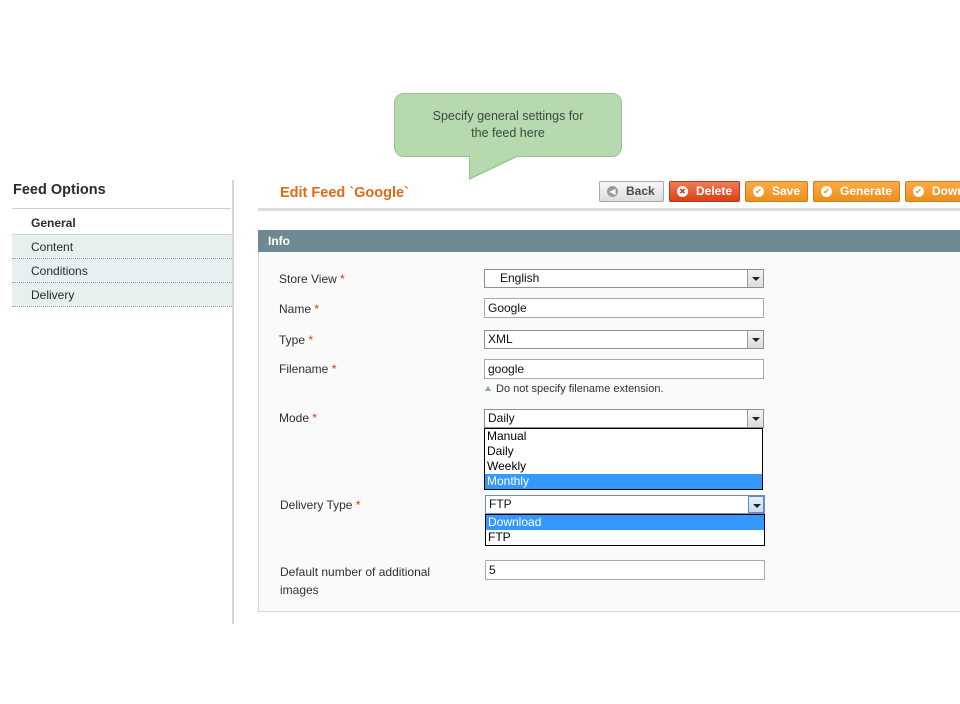 Image resolution: width=960 pixels, height=704 pixels. What do you see at coordinates (624, 418) in the screenshot?
I see `mode-select: Daily` at bounding box center [624, 418].